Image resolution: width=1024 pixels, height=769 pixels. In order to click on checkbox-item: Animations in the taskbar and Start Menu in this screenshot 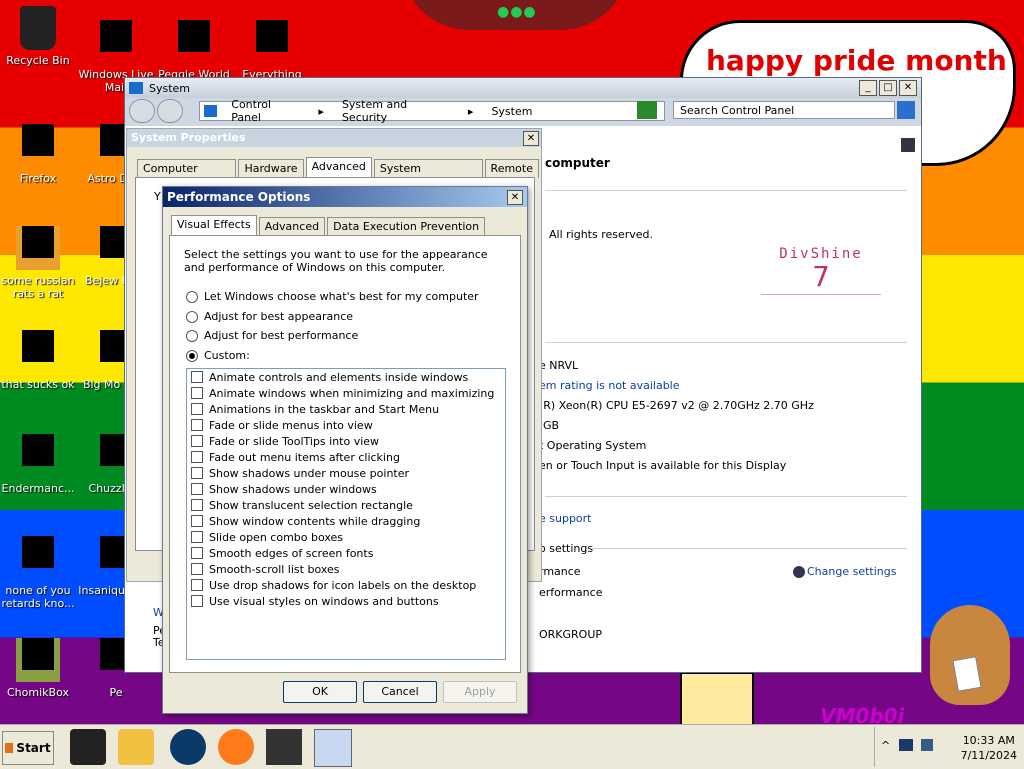, I will do `click(346, 409)`.